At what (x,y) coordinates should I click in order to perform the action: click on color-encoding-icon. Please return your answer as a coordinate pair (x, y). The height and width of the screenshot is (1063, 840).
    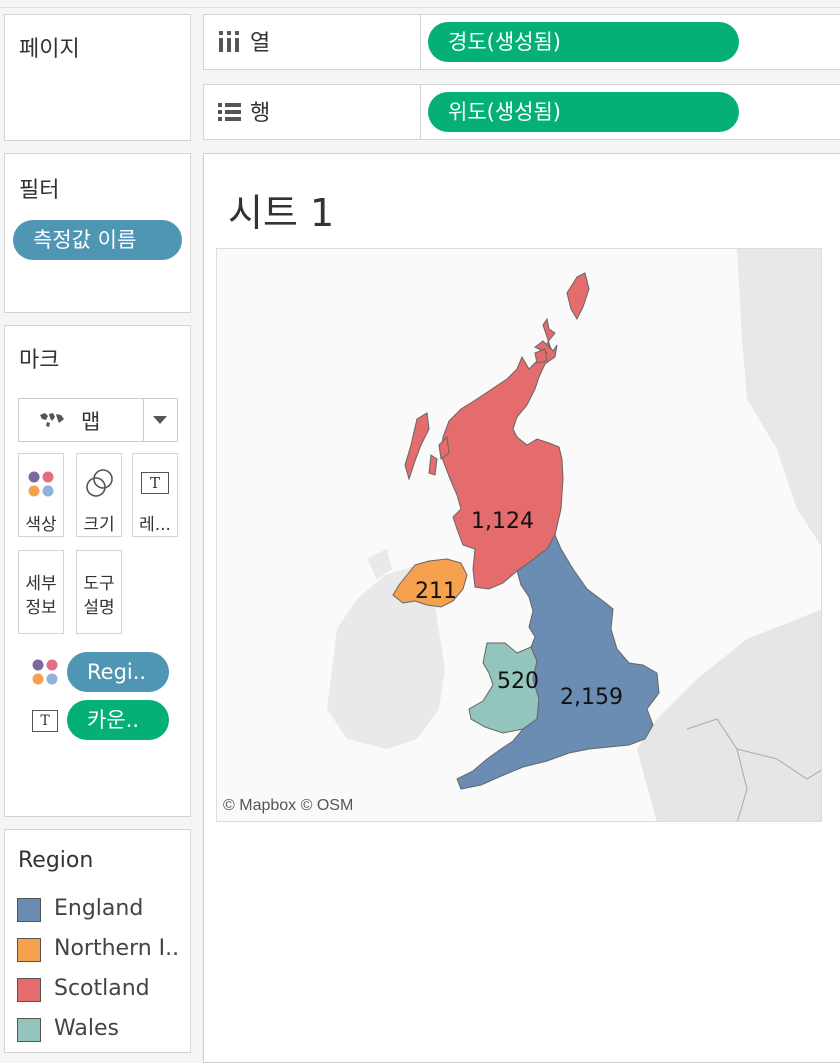
    Looking at the image, I should click on (45, 672).